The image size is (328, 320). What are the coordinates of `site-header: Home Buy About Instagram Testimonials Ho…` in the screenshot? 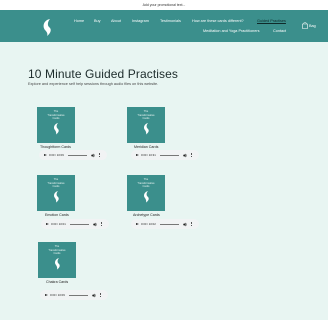 It's located at (164, 26).